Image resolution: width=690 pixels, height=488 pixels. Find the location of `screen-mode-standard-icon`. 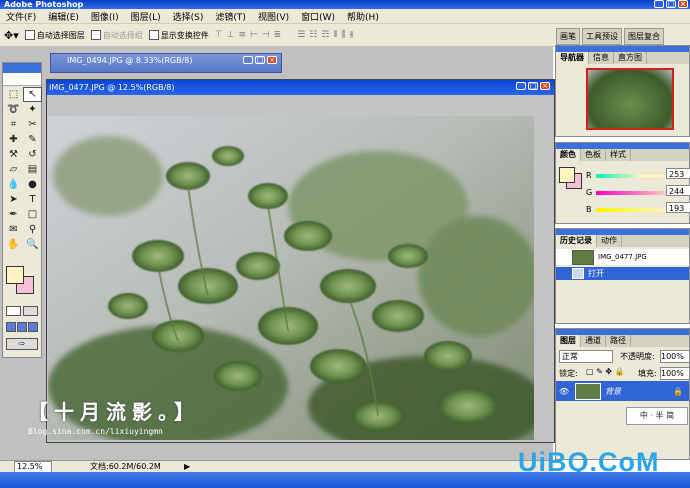

screen-mode-standard-icon is located at coordinates (11, 327).